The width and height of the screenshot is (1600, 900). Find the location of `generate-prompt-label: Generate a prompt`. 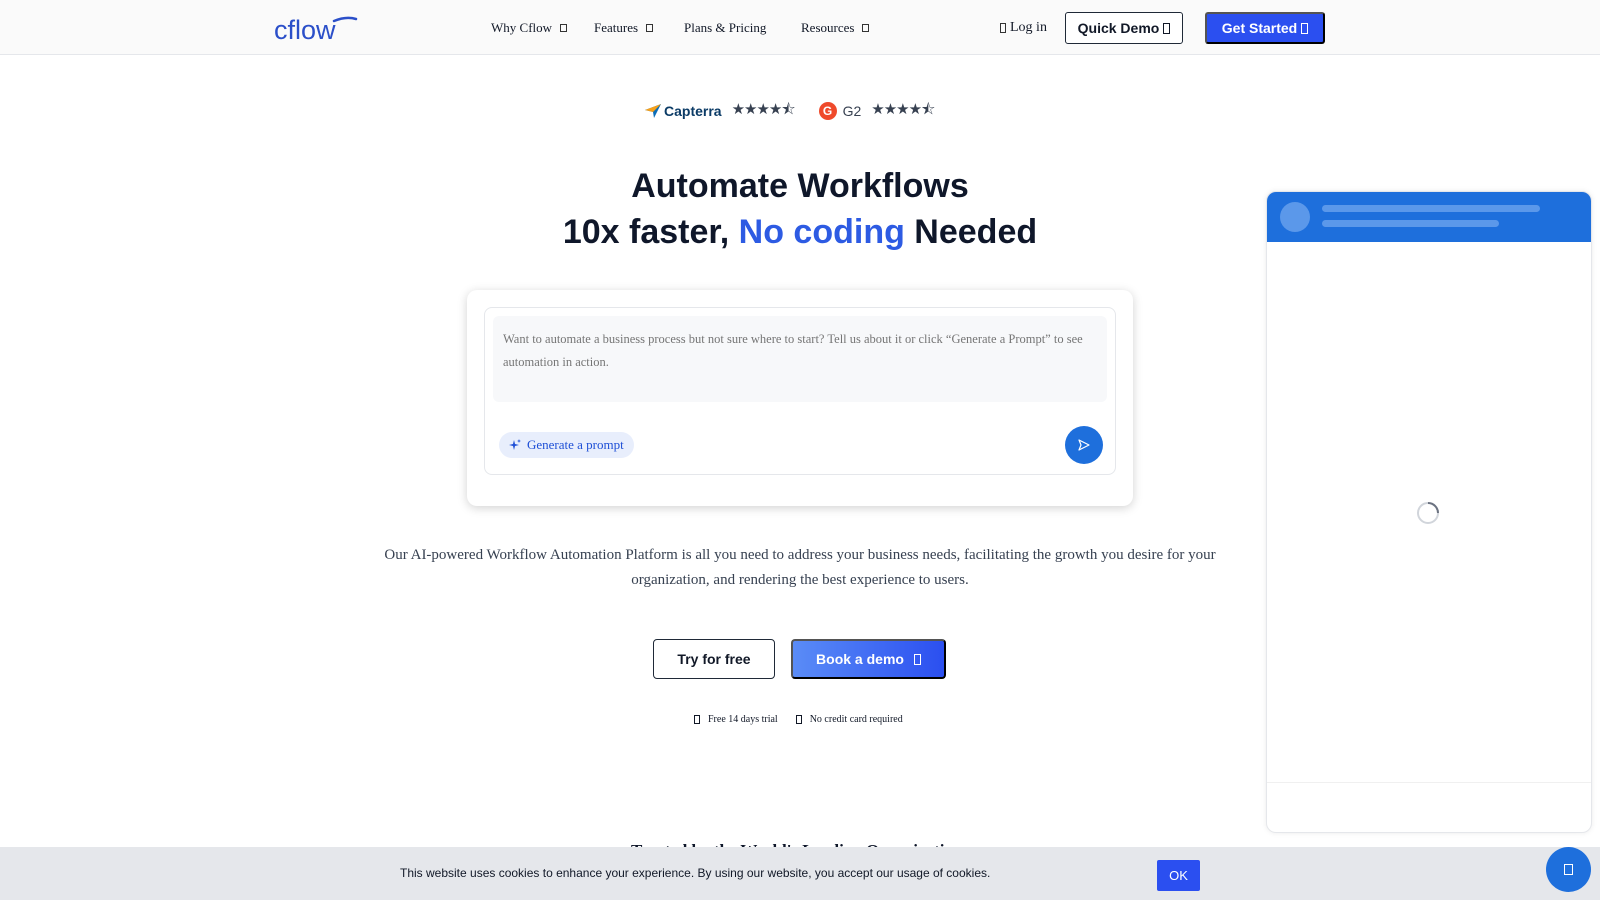

generate-prompt-label: Generate a prompt is located at coordinates (575, 444).